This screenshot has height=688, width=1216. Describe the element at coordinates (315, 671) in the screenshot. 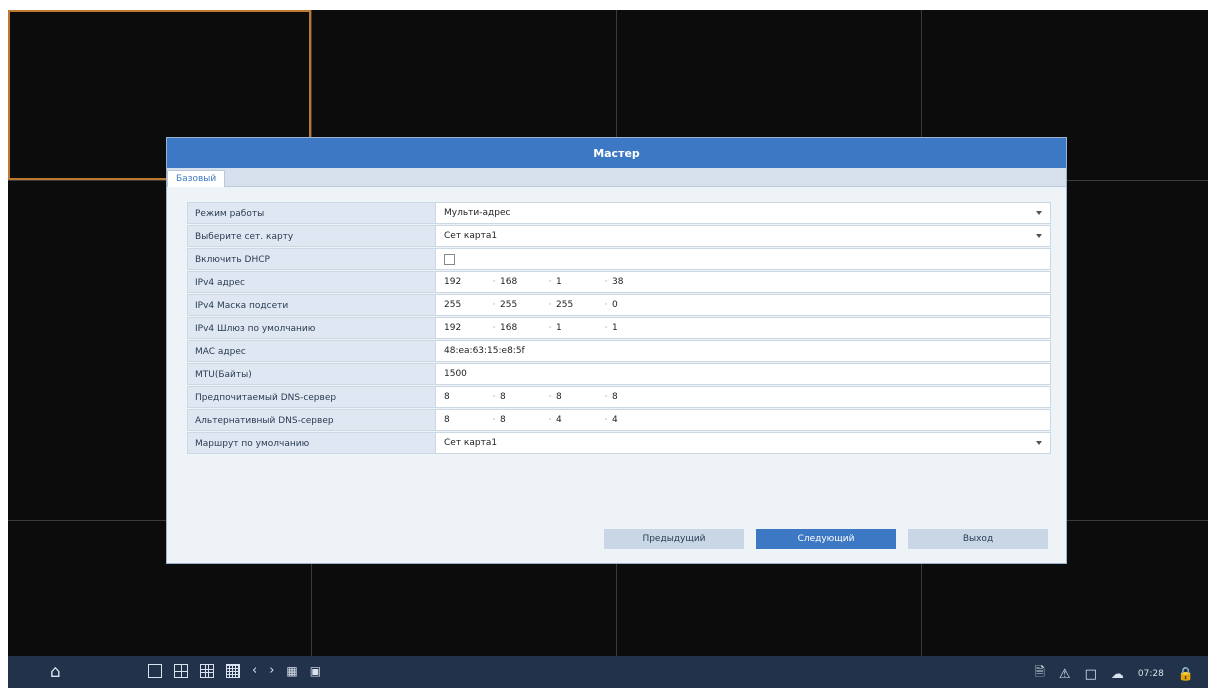

I see `fullscreen-icon: ▣` at that location.